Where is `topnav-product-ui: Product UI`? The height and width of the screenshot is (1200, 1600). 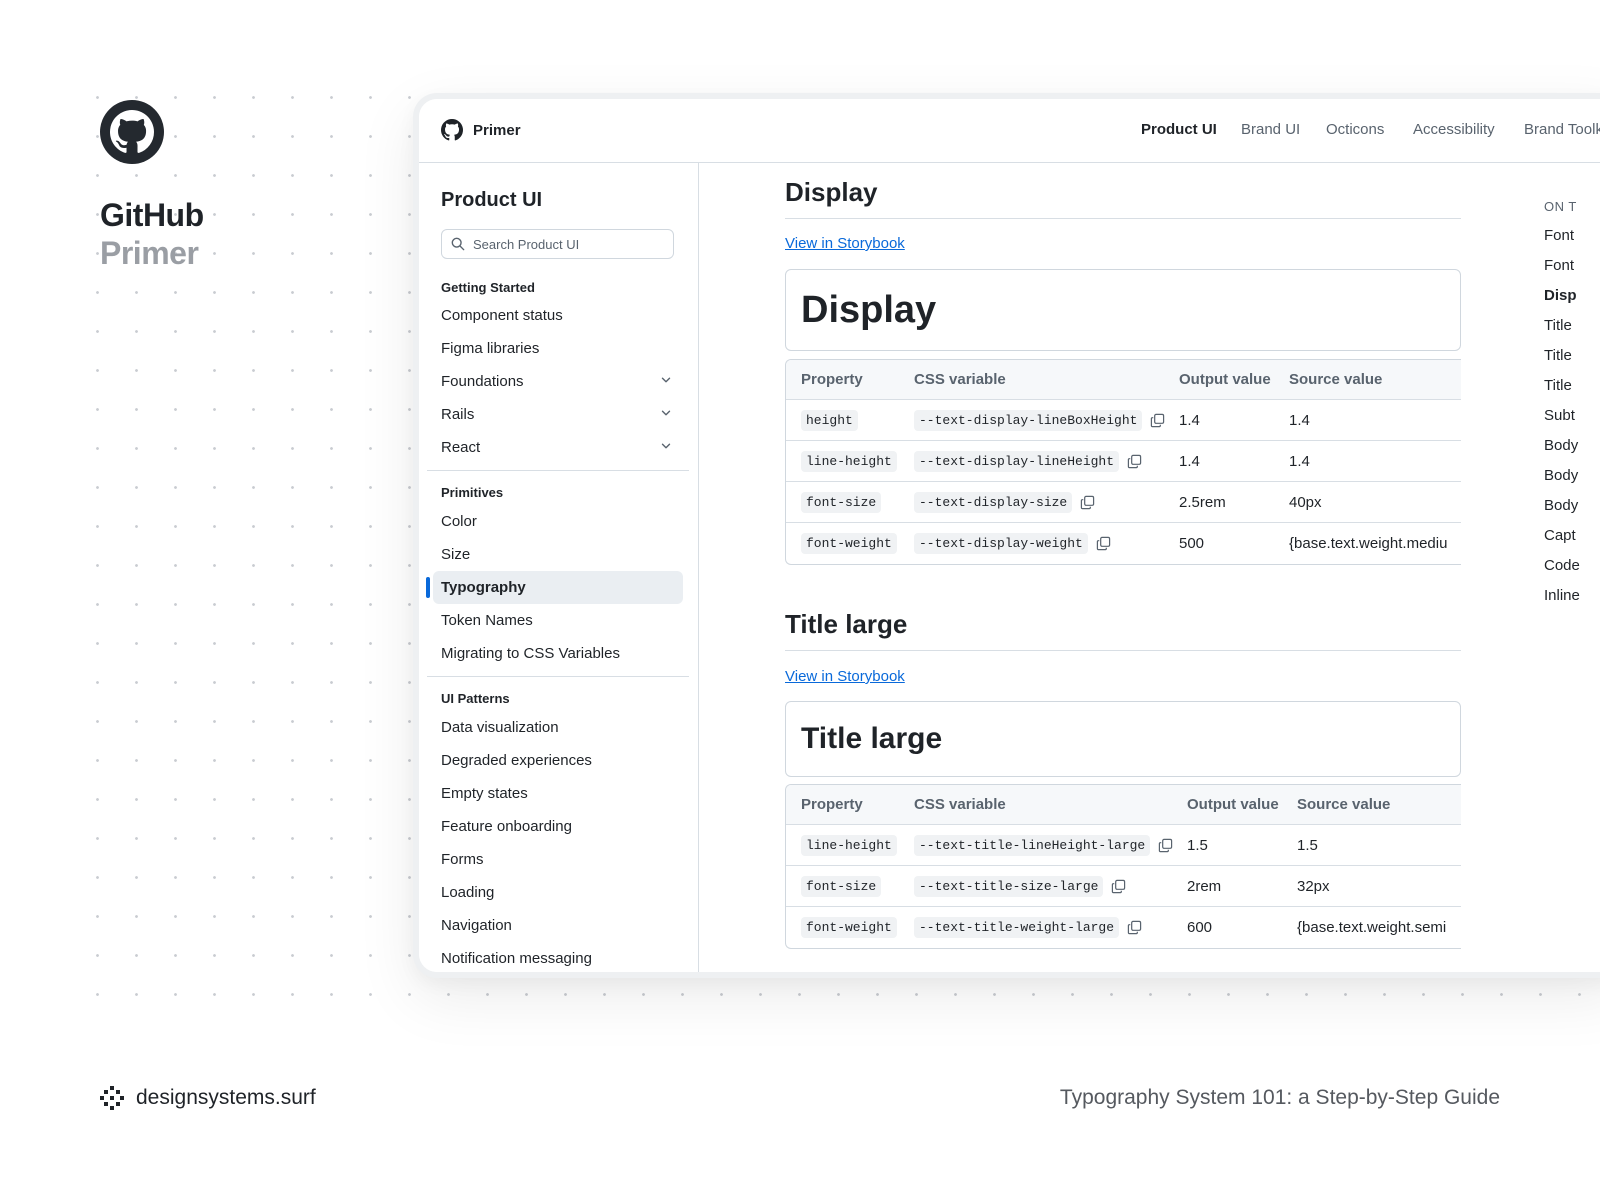 topnav-product-ui: Product UI is located at coordinates (1179, 129).